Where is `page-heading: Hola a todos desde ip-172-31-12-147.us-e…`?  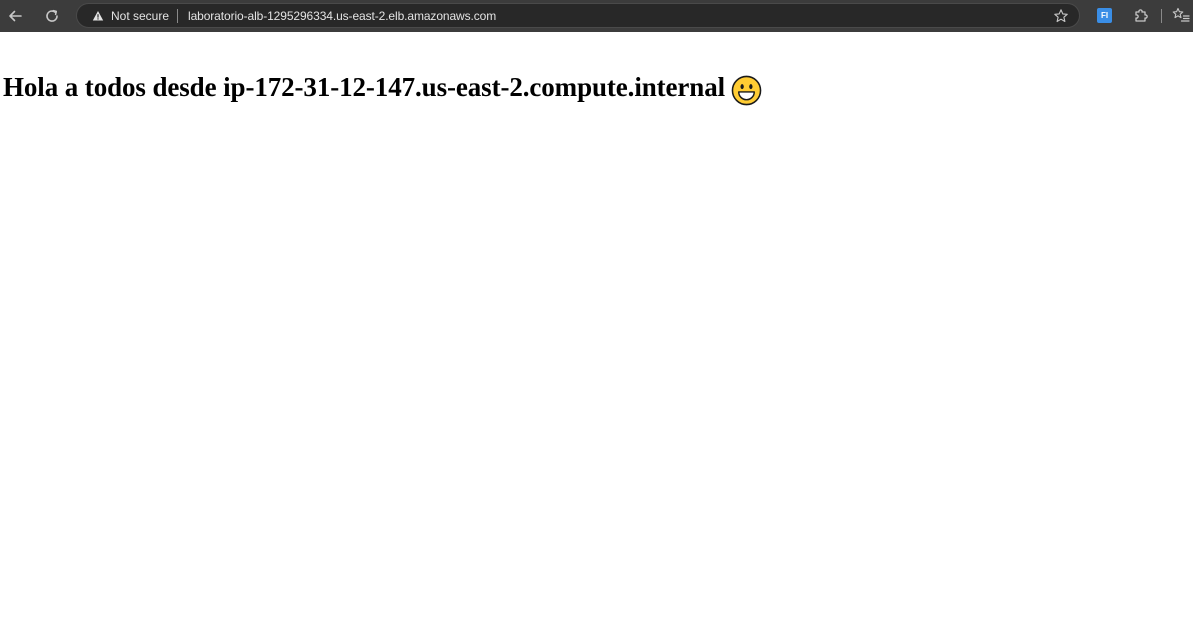
page-heading: Hola a todos desde ip-172-31-12-147.us-e… is located at coordinates (364, 87).